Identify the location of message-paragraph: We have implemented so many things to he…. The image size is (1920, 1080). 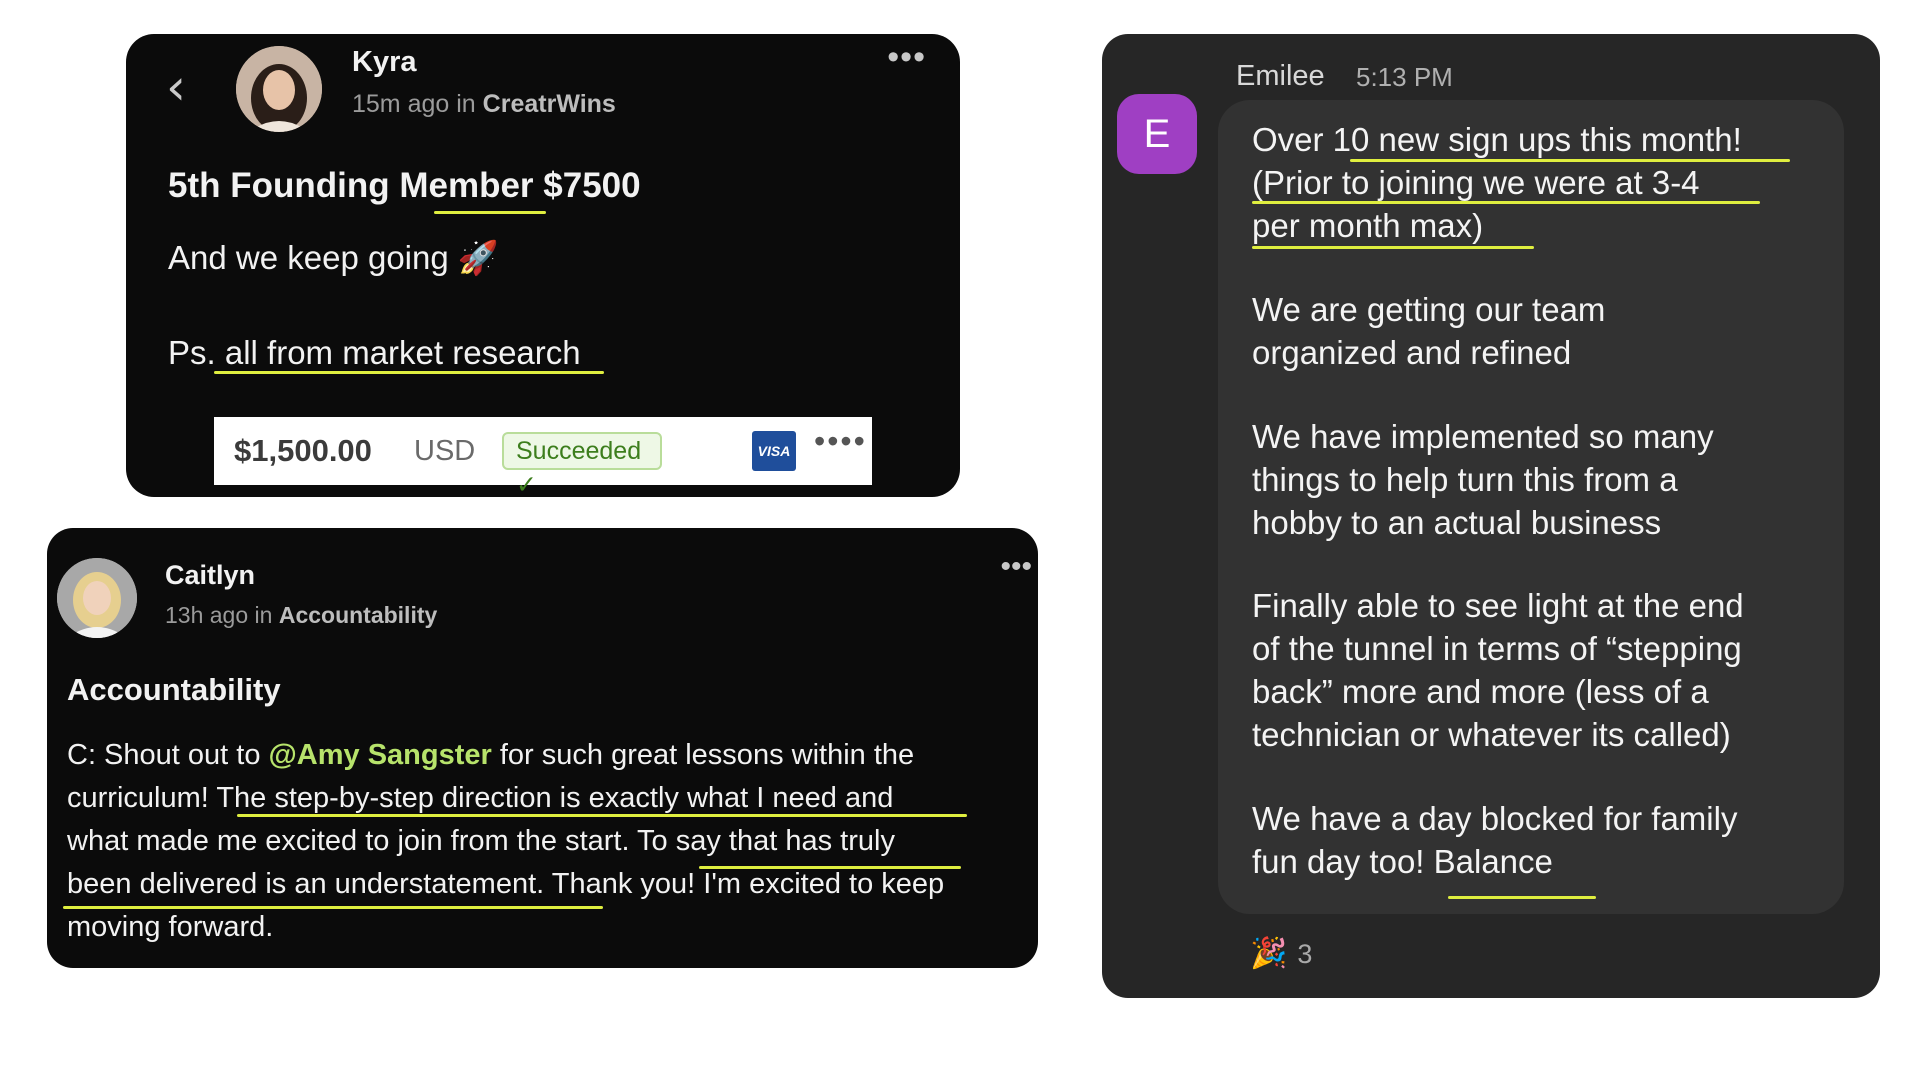
(1483, 479).